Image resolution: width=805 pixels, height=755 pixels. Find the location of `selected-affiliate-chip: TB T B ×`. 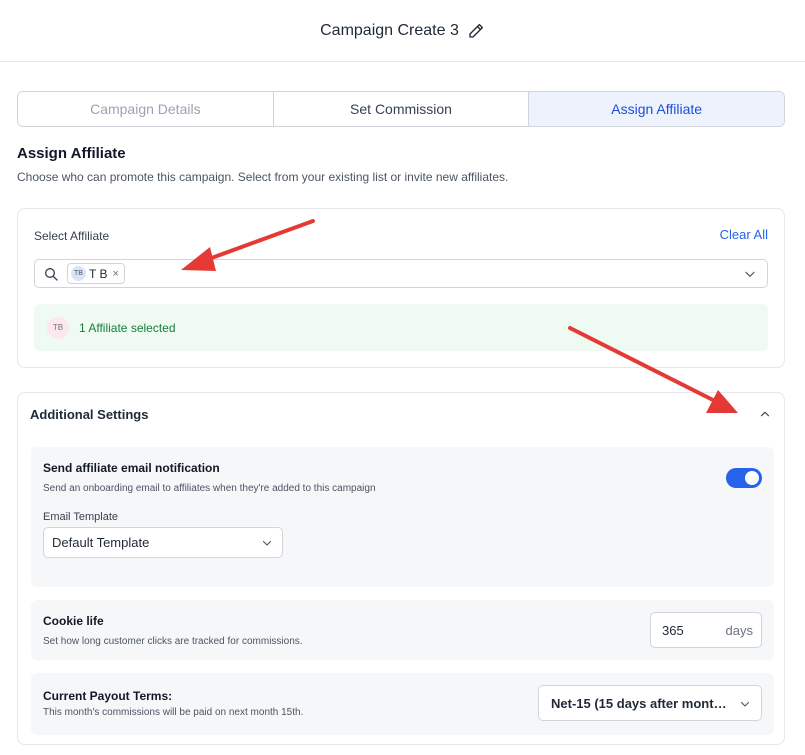

selected-affiliate-chip: TB T B × is located at coordinates (96, 273).